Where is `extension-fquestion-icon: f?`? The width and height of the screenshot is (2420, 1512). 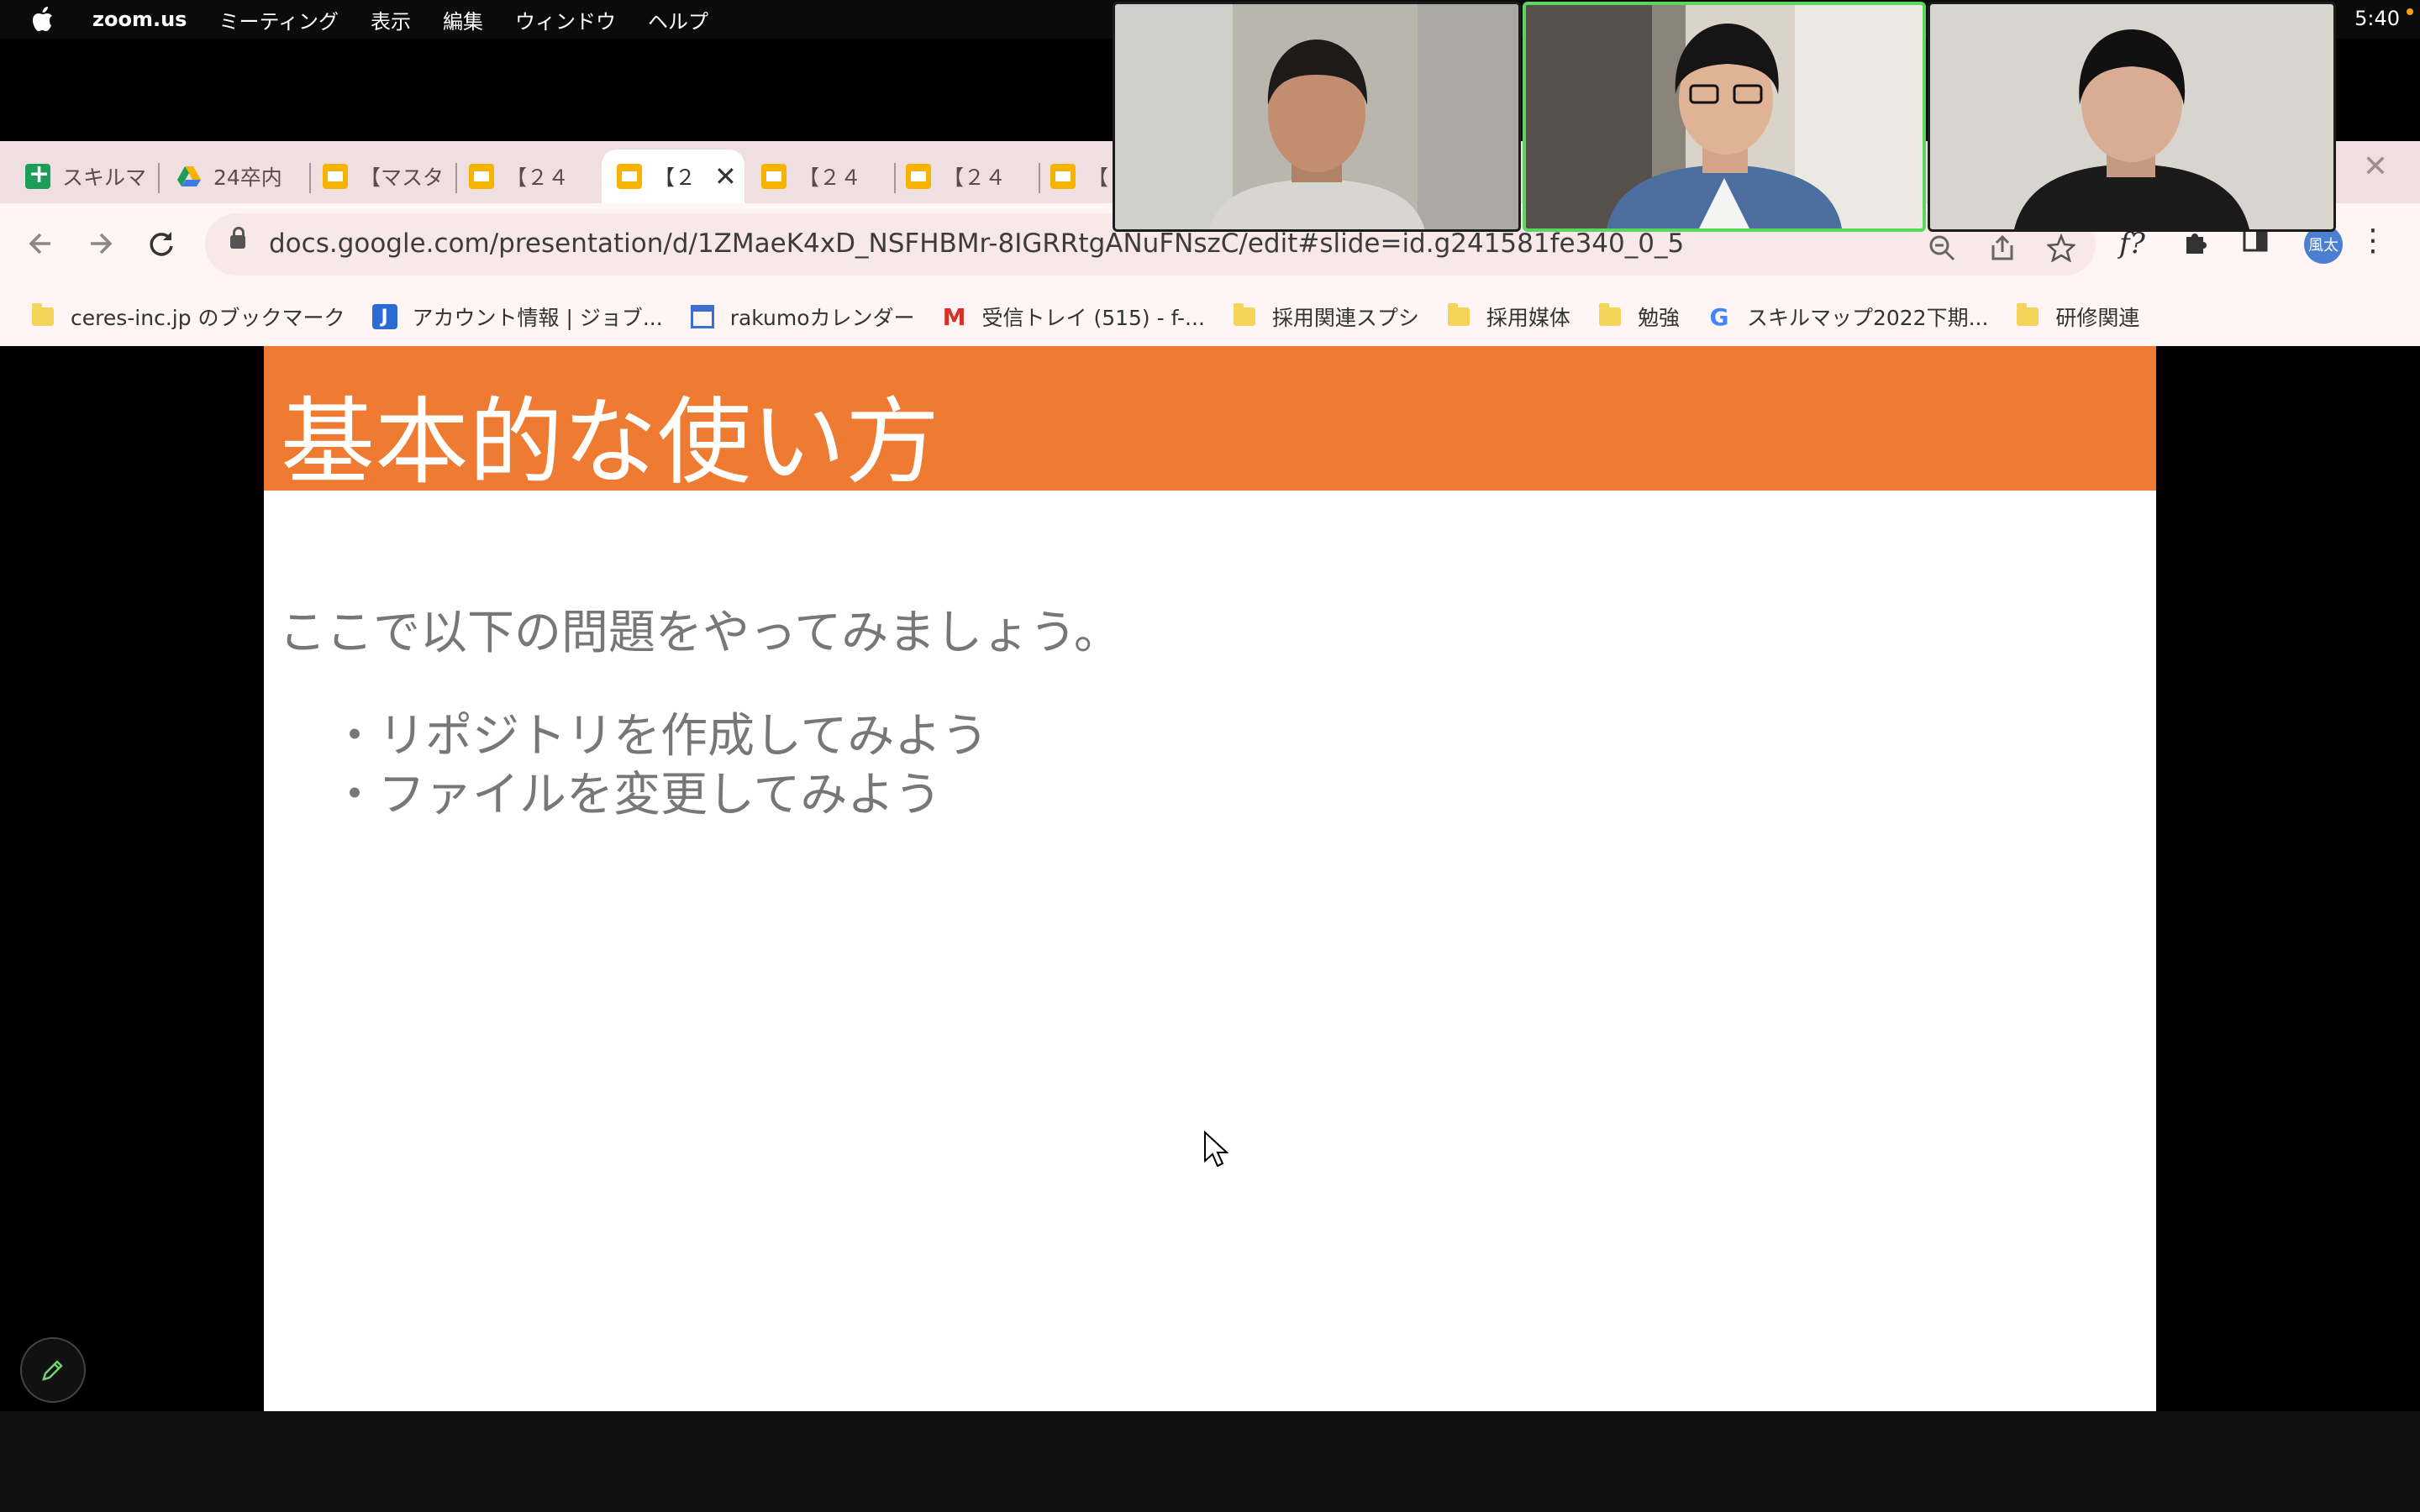 extension-fquestion-icon: f? is located at coordinates (2132, 243).